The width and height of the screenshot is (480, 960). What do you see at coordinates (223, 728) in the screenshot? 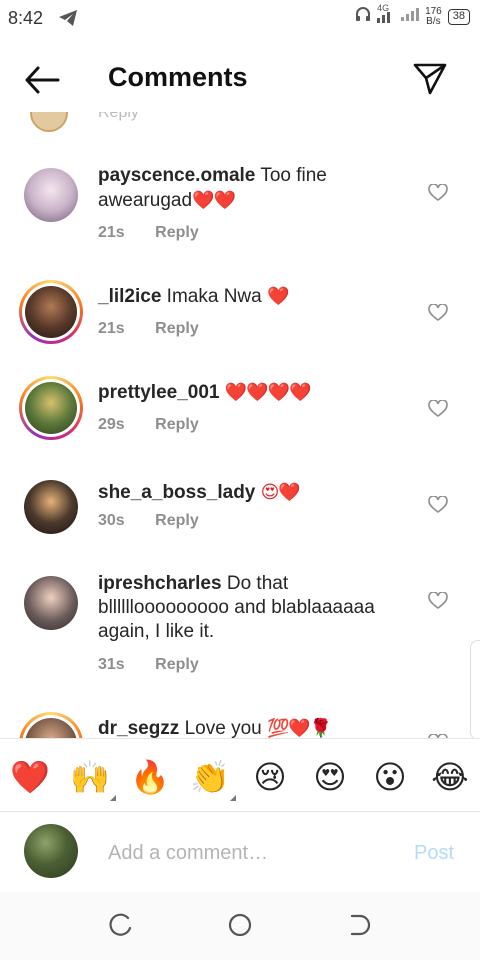
I see `comment-message: Love you` at bounding box center [223, 728].